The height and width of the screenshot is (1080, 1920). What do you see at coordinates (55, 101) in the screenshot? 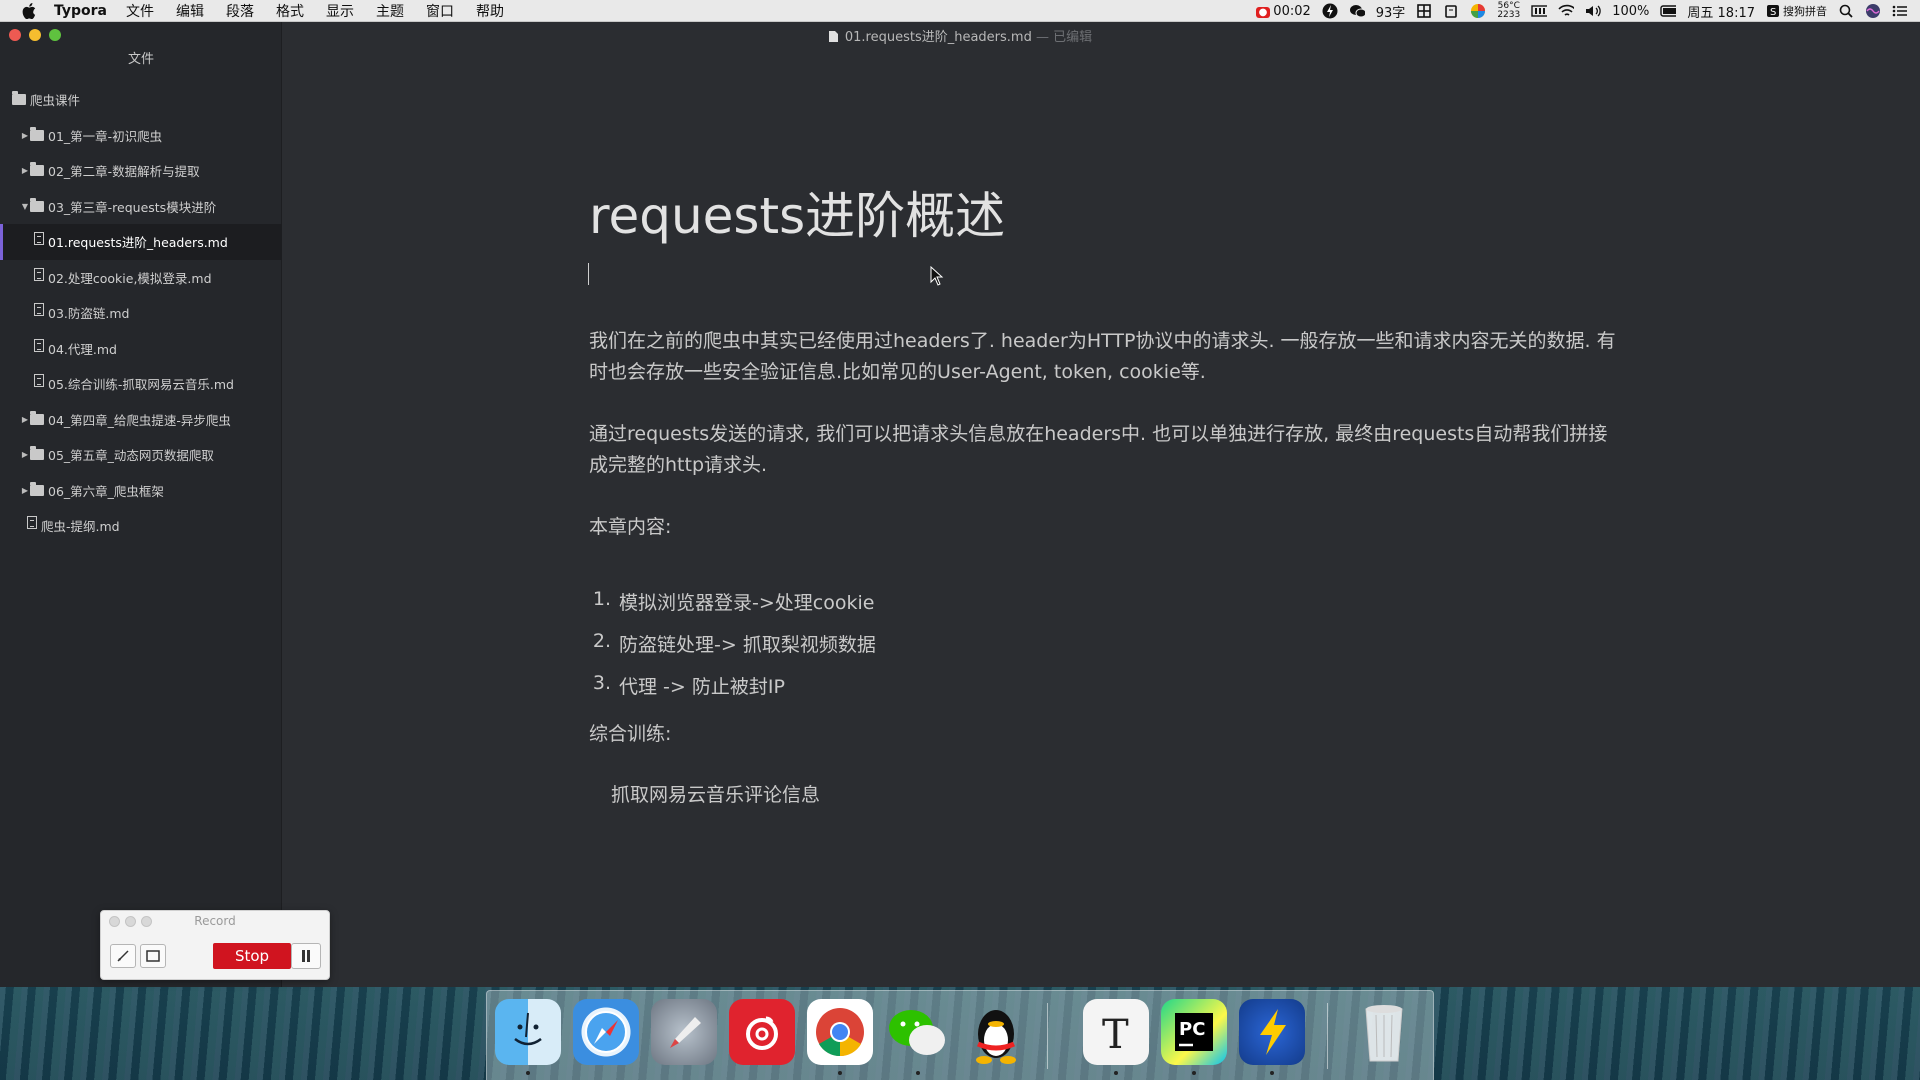
I see `sidebar-item-label: 爬虫课件` at bounding box center [55, 101].